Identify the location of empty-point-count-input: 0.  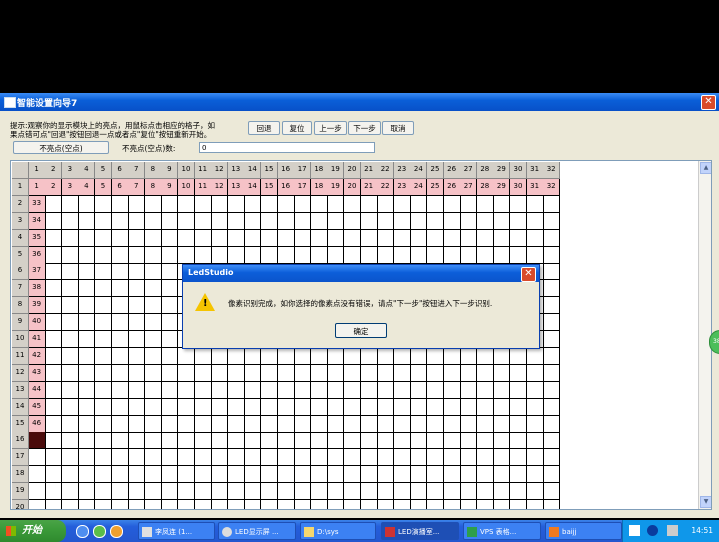
(287, 147).